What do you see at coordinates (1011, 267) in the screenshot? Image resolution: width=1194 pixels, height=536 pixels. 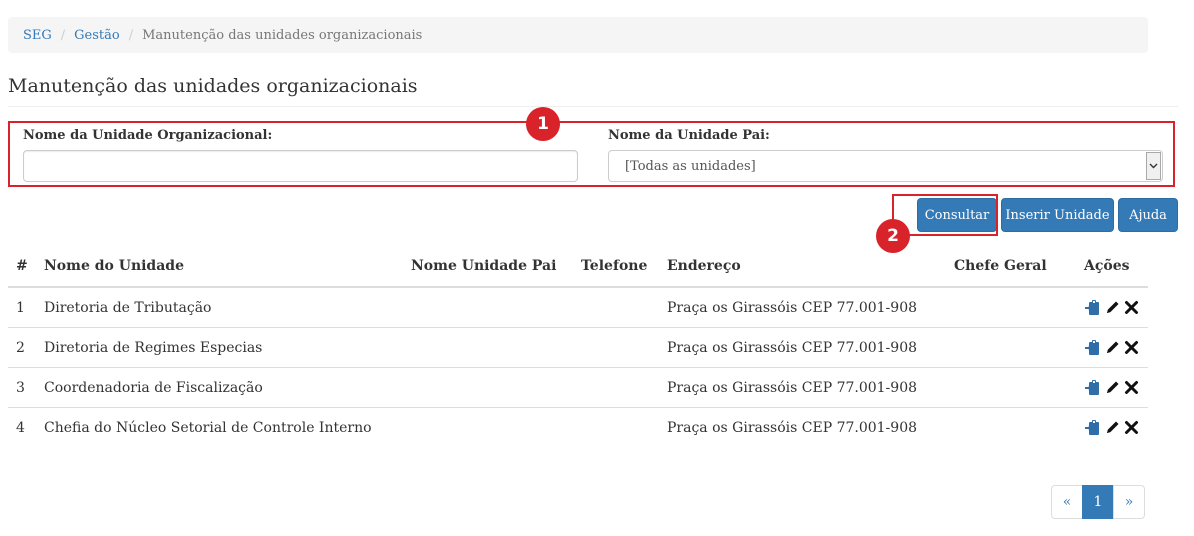 I see `col-header-chefe: Chefe Geral` at bounding box center [1011, 267].